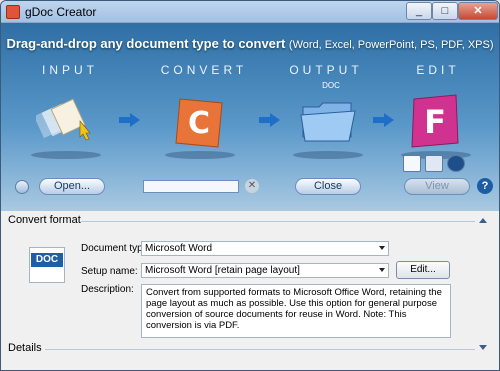  I want to click on convert-format-title: Convert format, so click(44, 220).